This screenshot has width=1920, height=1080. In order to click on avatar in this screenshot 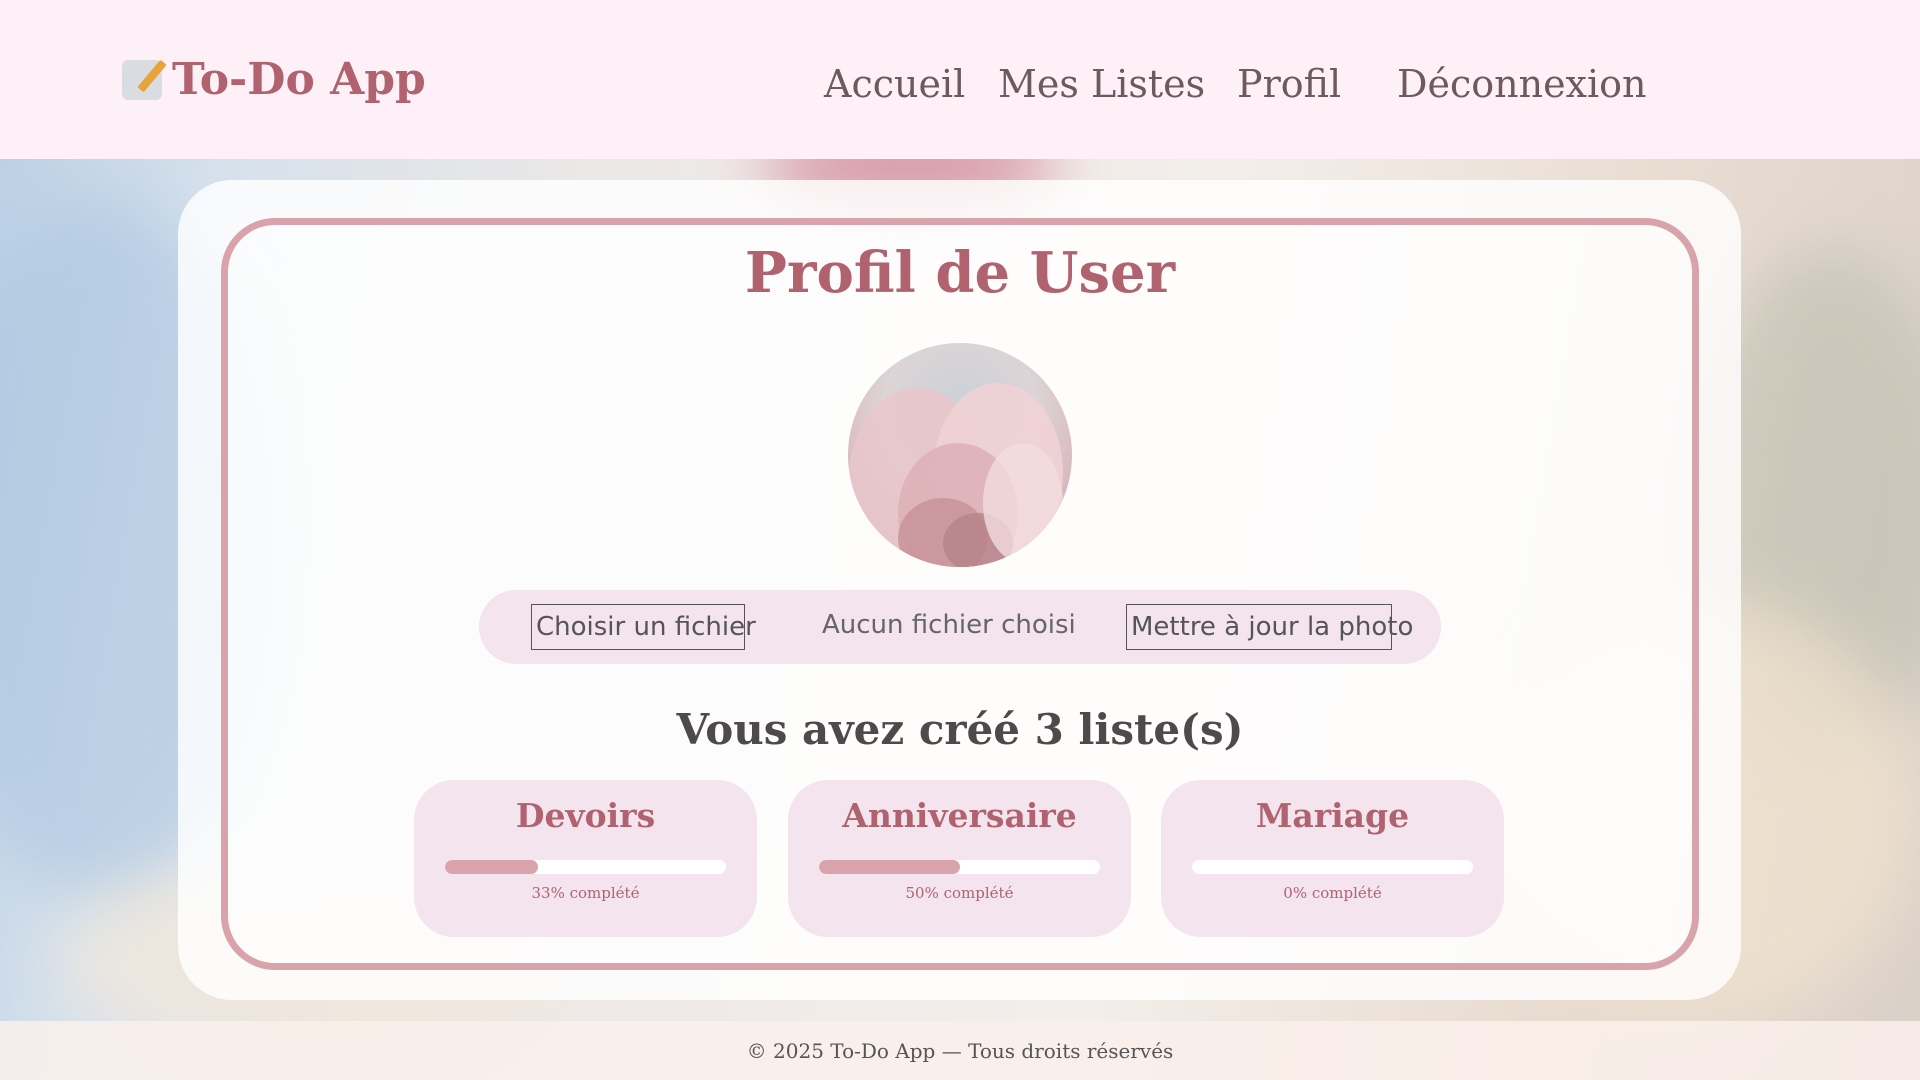, I will do `click(960, 455)`.